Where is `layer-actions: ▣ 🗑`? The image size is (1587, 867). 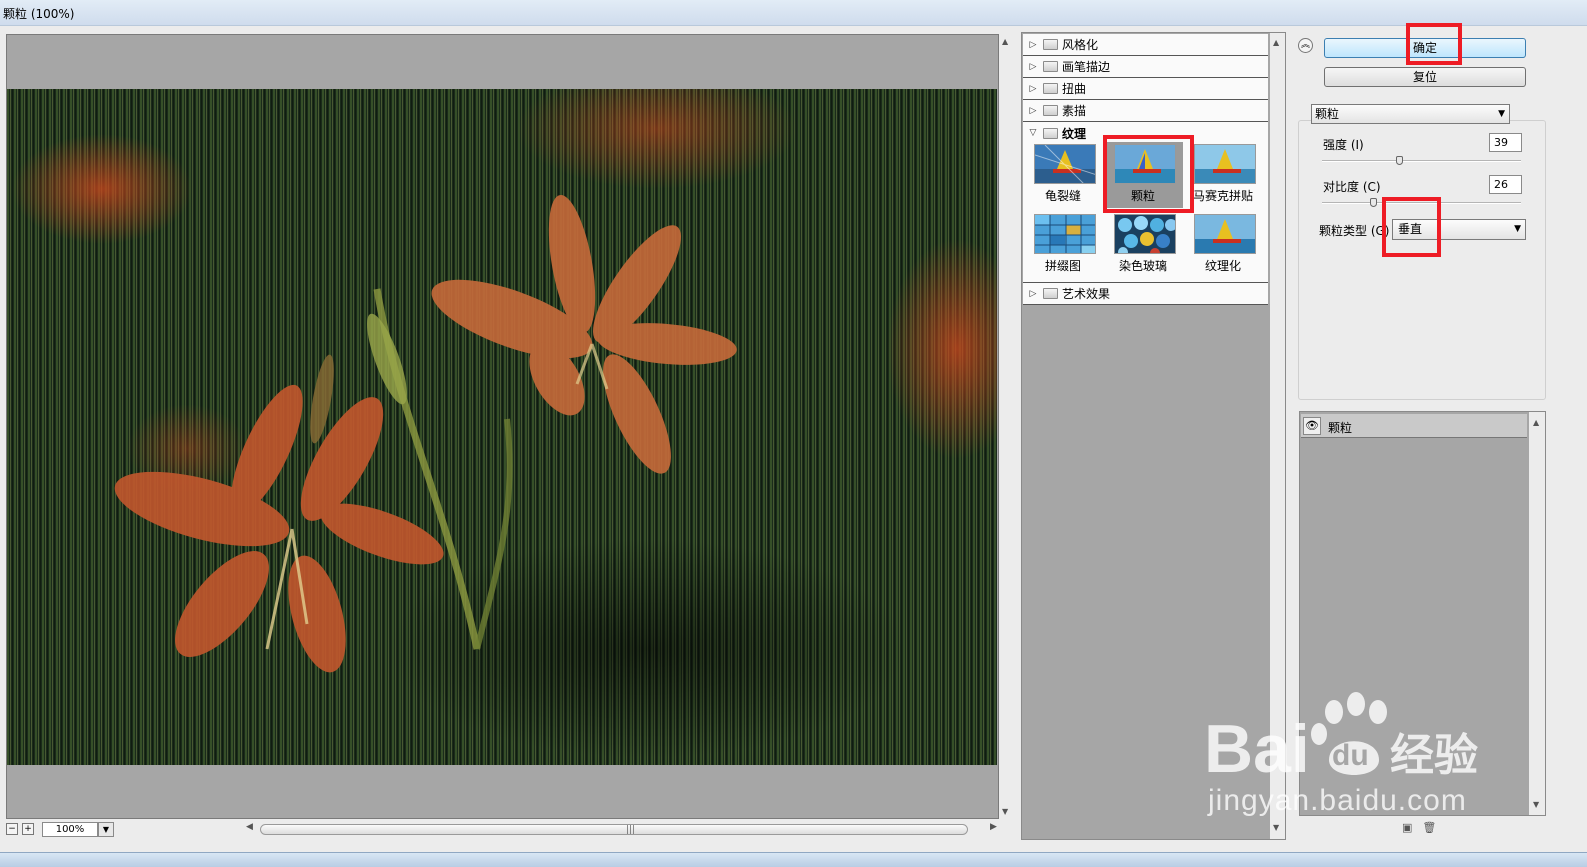 layer-actions: ▣ 🗑 is located at coordinates (1419, 827).